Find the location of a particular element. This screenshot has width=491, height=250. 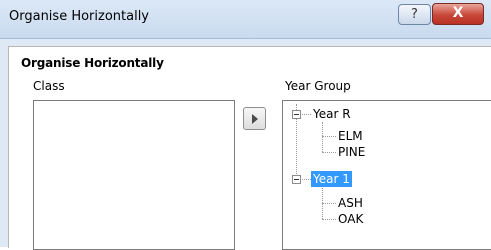

tree-node-elm: ELM is located at coordinates (350, 136).